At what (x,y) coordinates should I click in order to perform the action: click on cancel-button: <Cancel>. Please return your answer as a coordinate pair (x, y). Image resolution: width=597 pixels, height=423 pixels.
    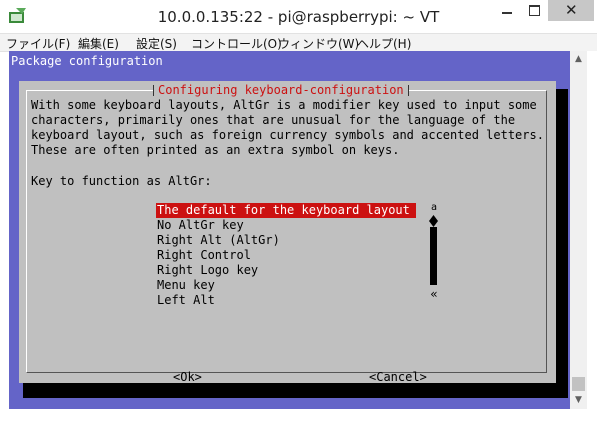
    Looking at the image, I should click on (398, 377).